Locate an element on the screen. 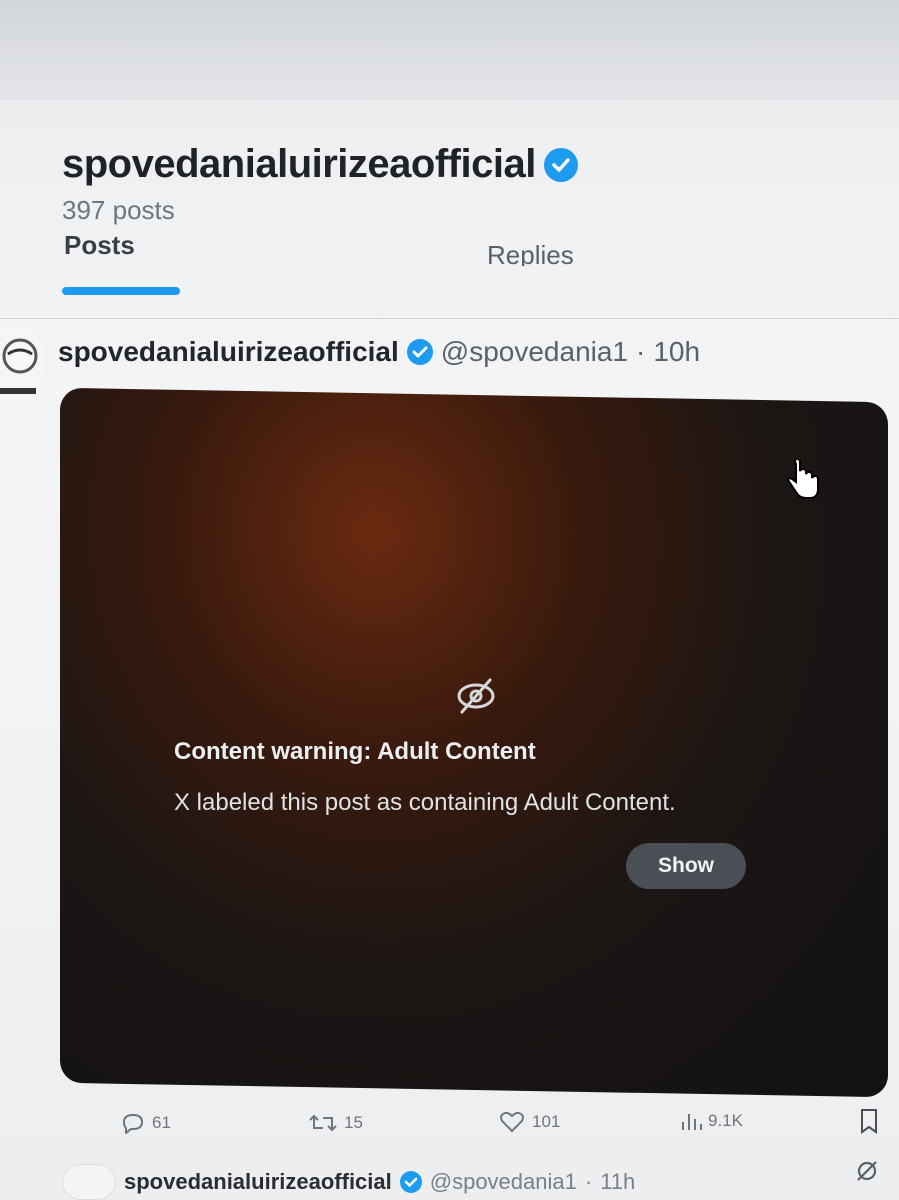  active-tab-indicator is located at coordinates (121, 291).